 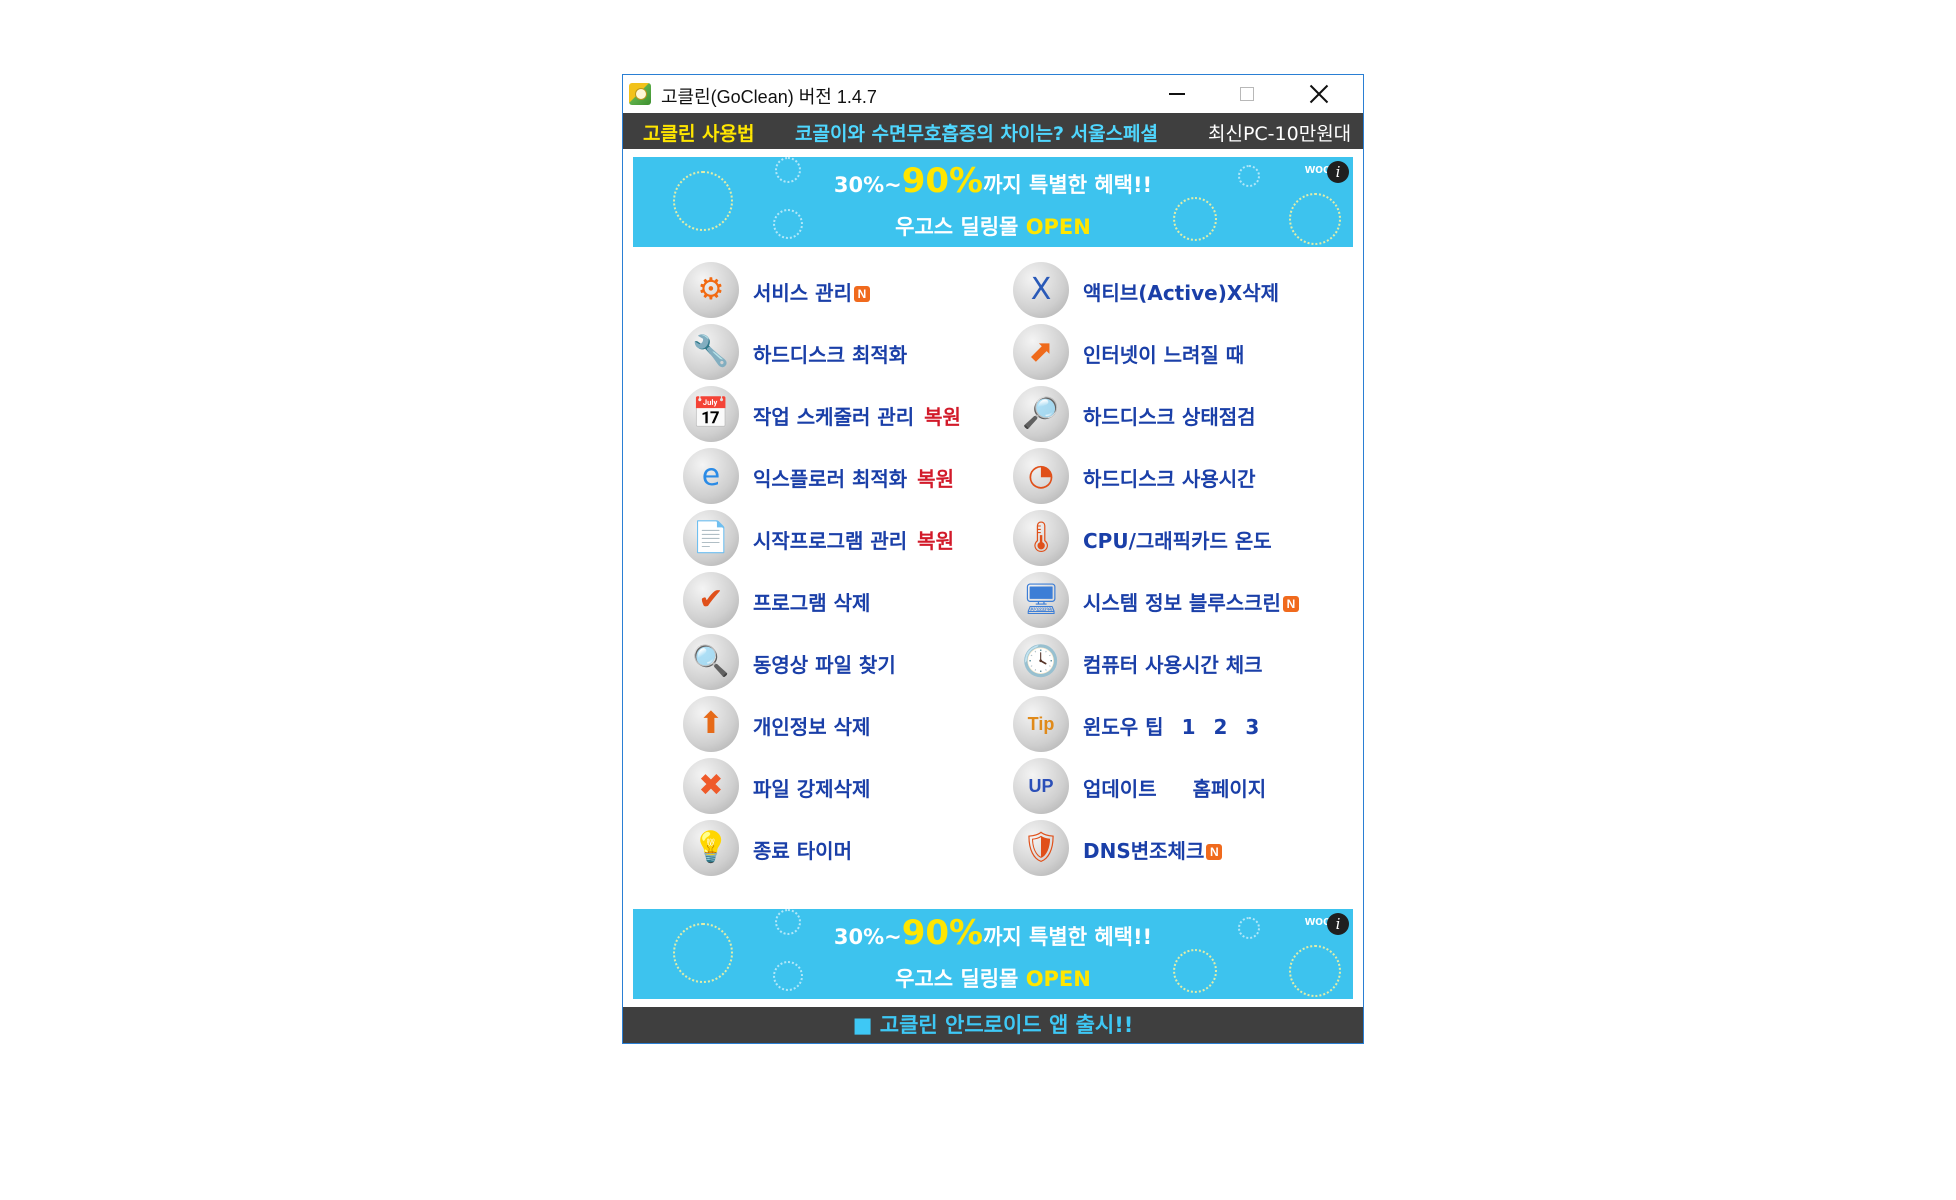 I want to click on menu-item: 💡 종료 타이머, so click(x=843, y=848).